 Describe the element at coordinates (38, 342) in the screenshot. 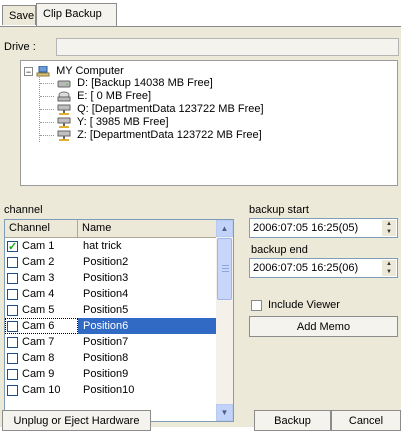

I see `channel-id: Cam 7` at that location.